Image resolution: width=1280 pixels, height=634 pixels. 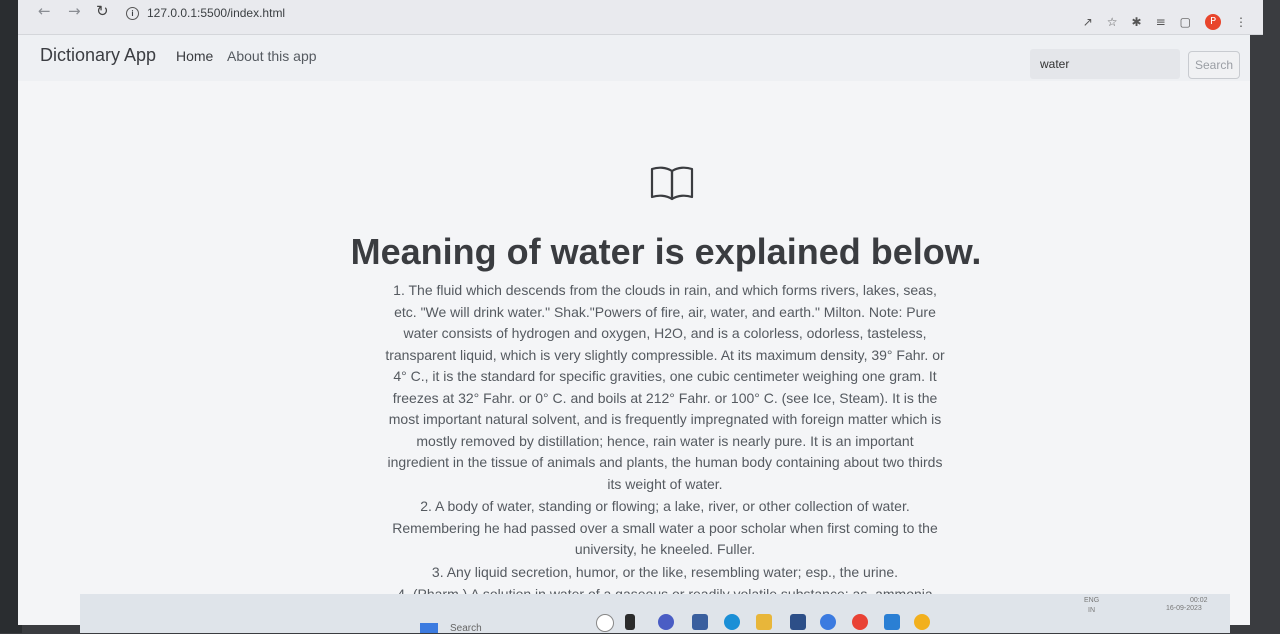 What do you see at coordinates (798, 622) in the screenshot?
I see `store-icon` at bounding box center [798, 622].